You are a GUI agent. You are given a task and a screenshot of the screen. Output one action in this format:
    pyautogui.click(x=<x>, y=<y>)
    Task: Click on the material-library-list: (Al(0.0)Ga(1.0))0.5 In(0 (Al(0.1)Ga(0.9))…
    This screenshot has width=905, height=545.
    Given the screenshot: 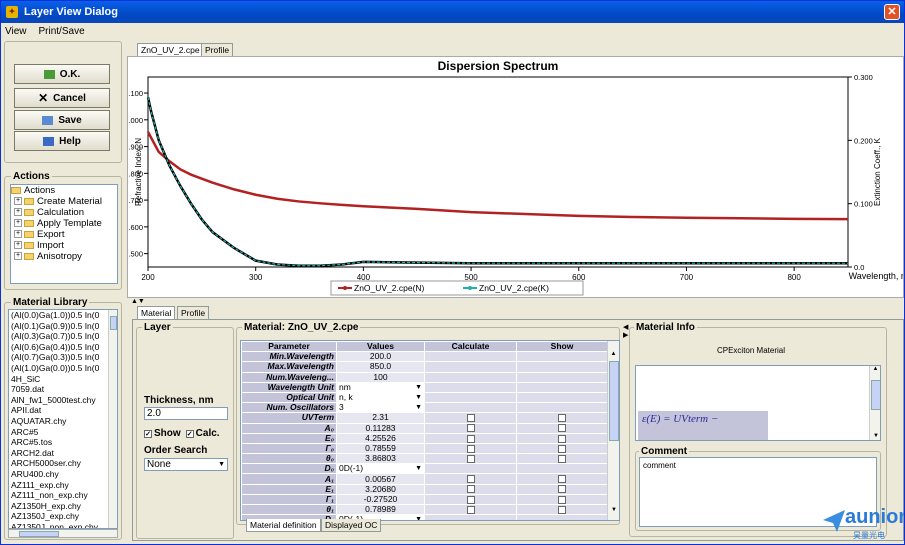 What is the action you would take?
    pyautogui.click(x=63, y=419)
    